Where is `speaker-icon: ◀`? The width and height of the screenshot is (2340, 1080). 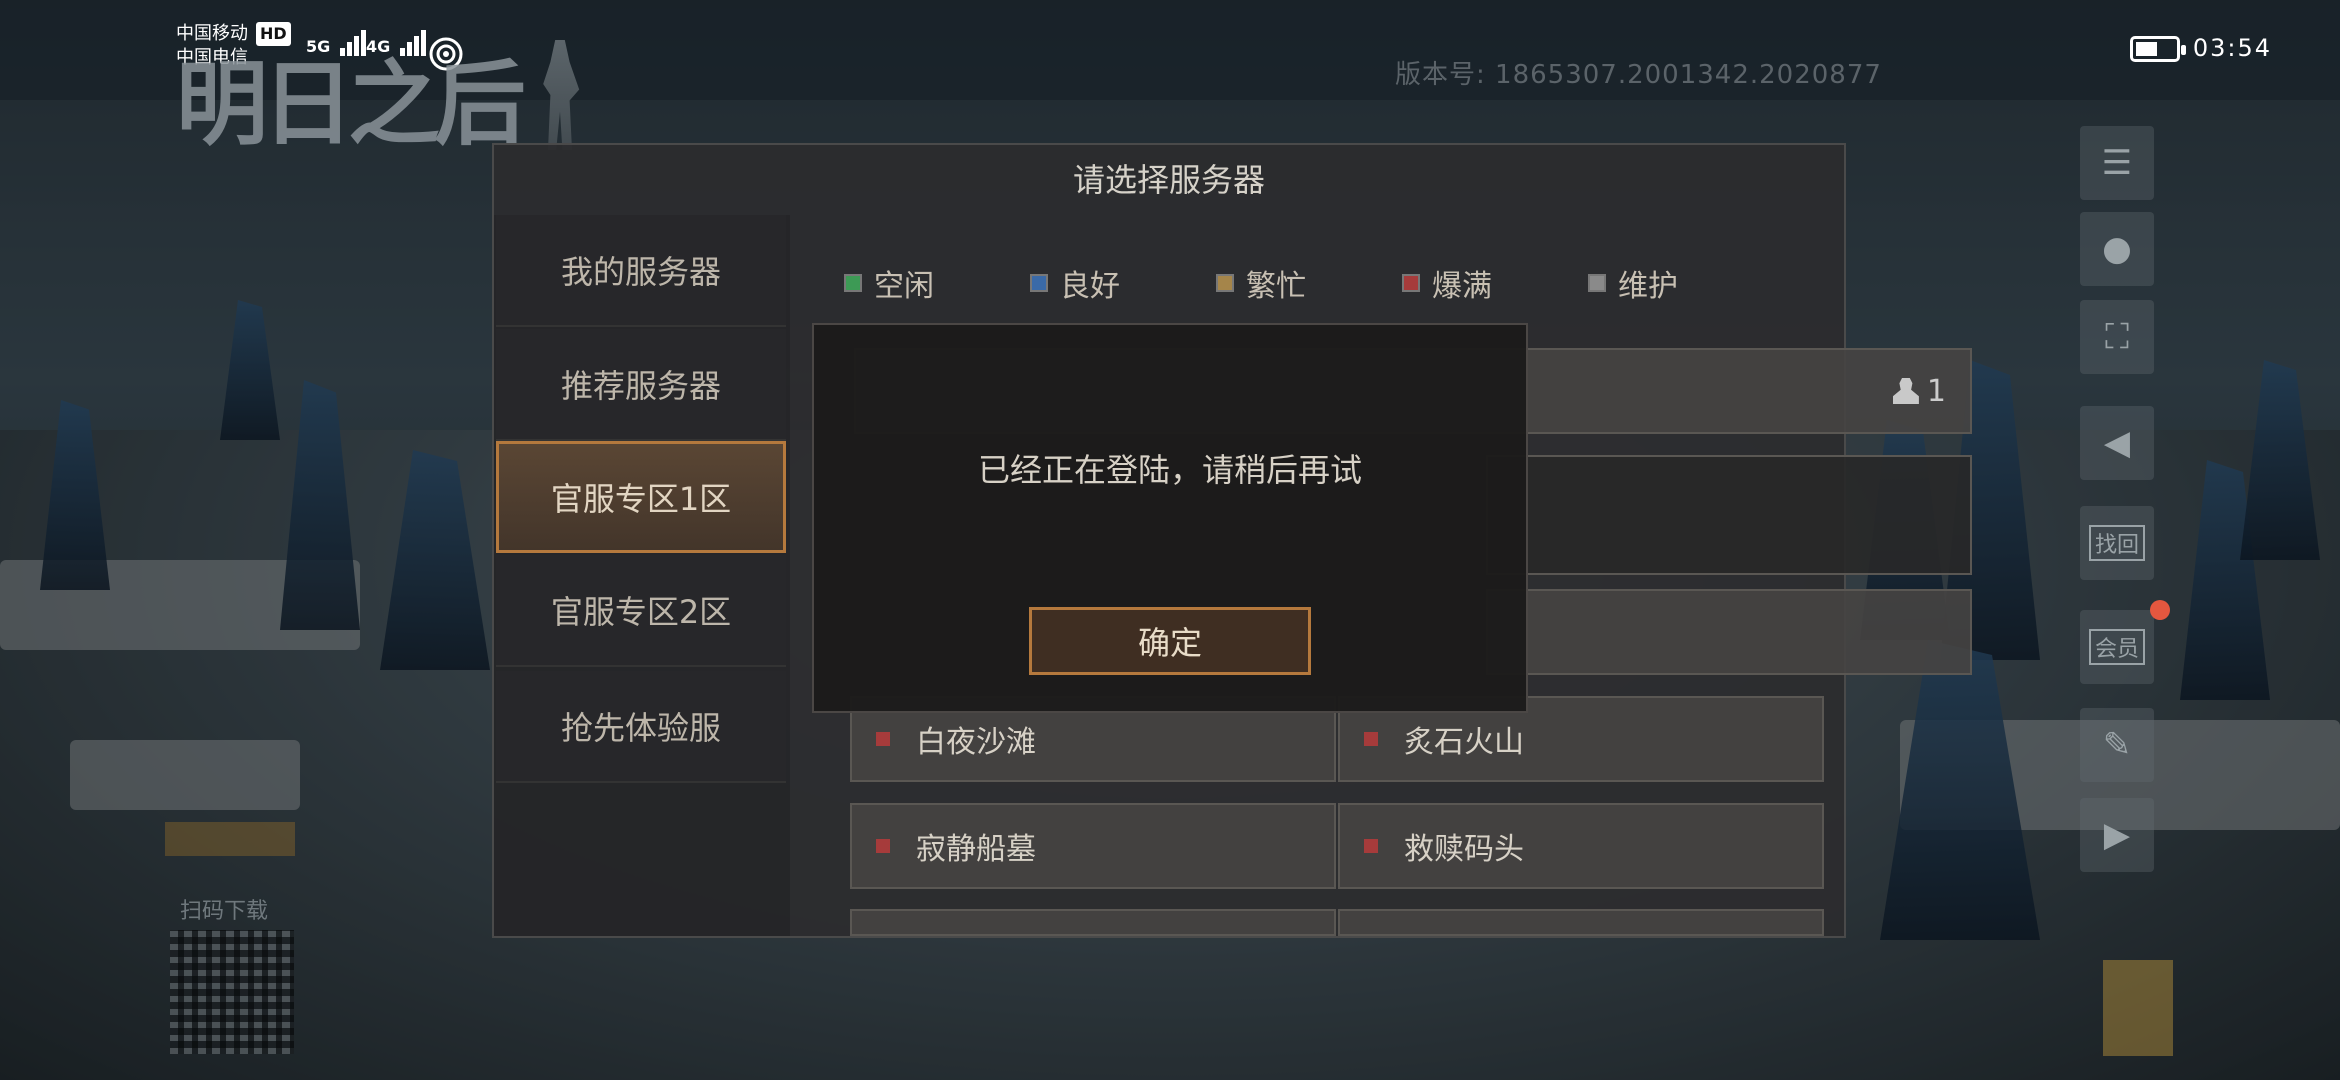
speaker-icon: ◀ is located at coordinates (2117, 443).